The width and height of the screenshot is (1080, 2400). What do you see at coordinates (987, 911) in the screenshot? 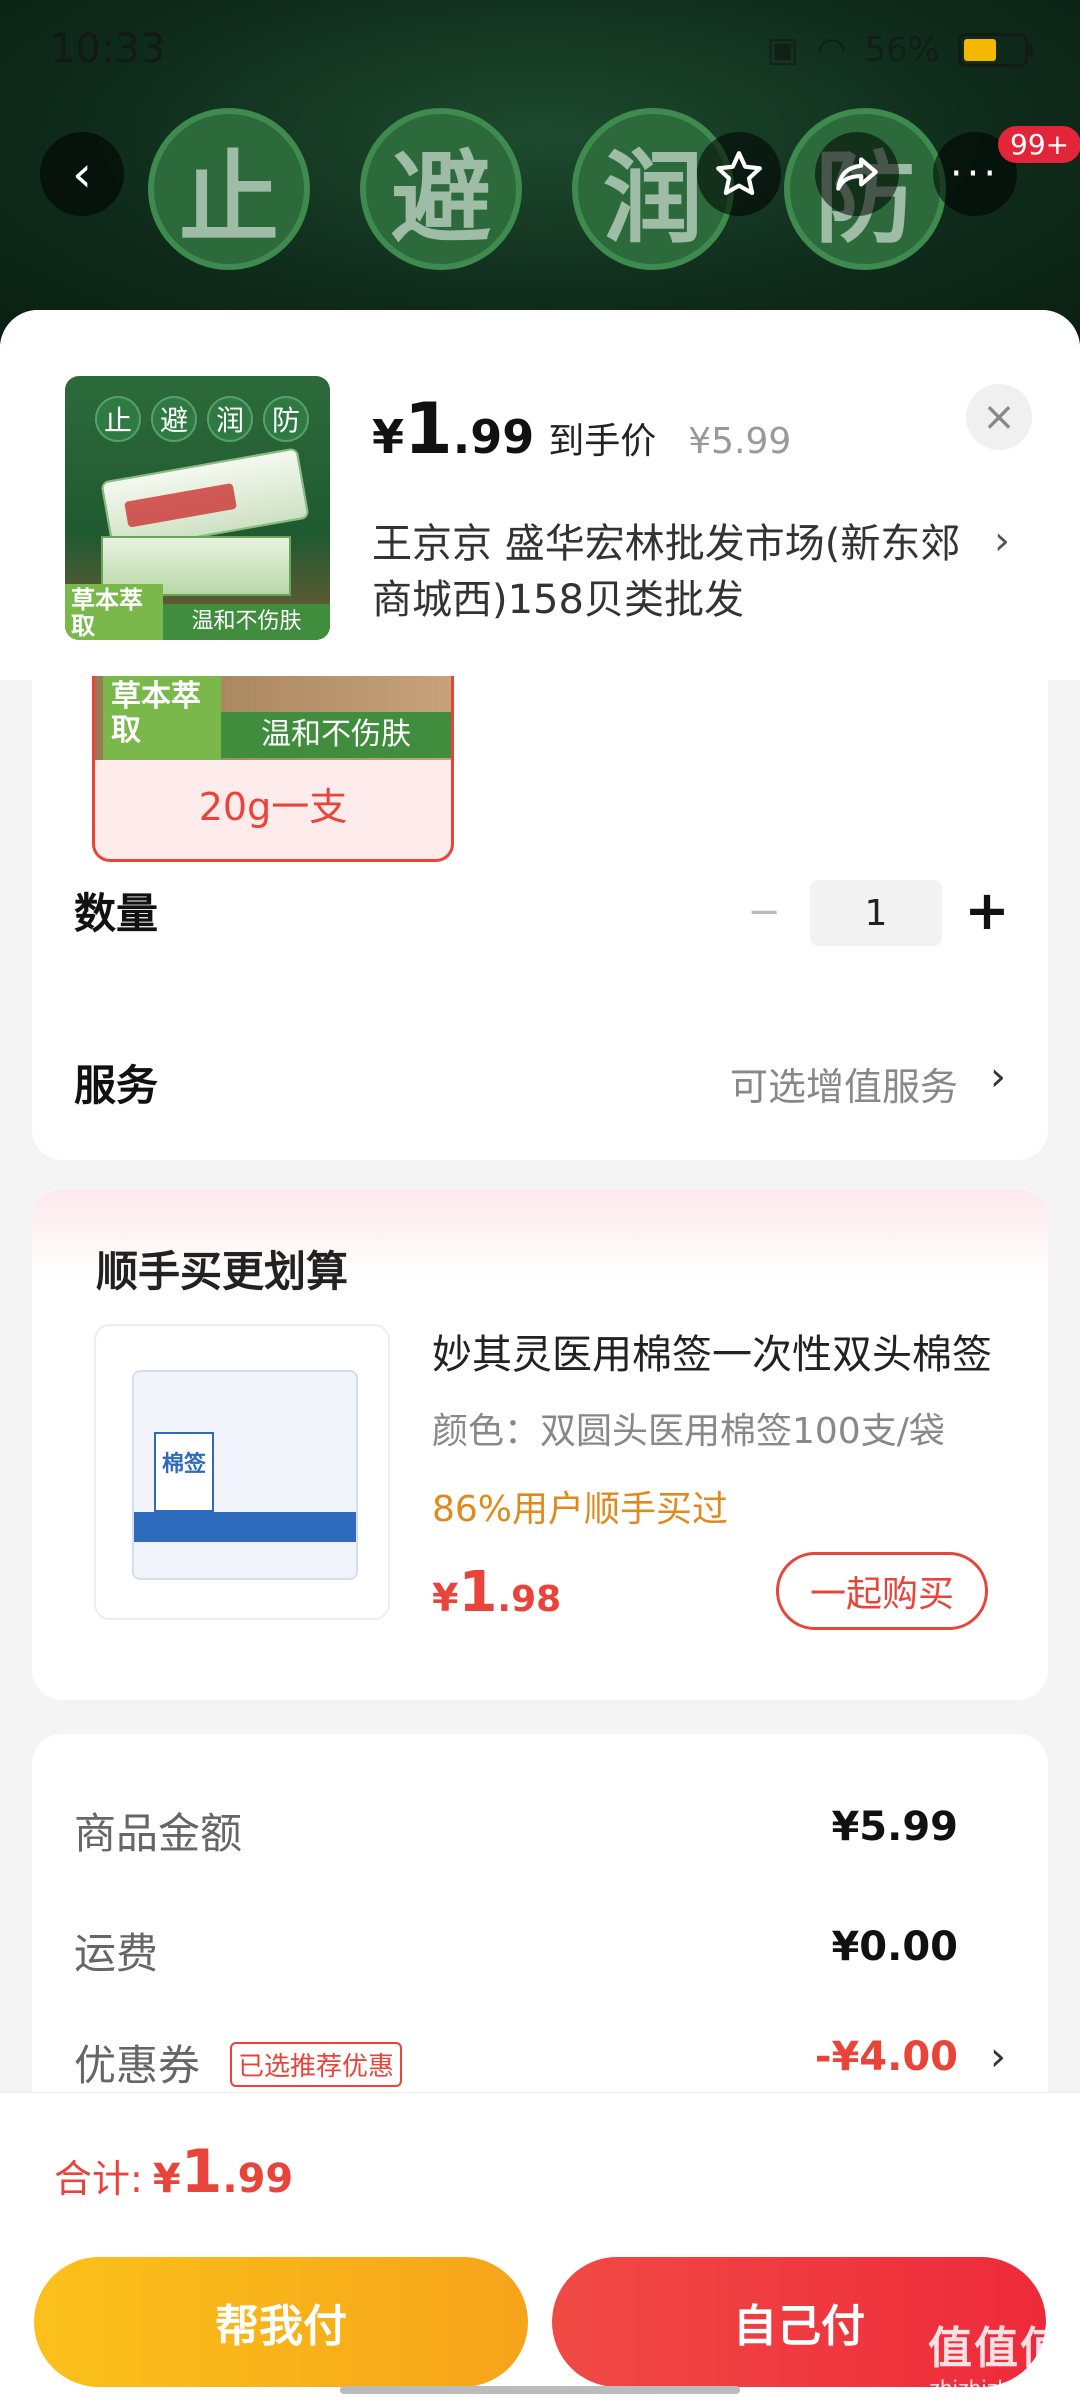
I see `quantity-increase-button: +` at bounding box center [987, 911].